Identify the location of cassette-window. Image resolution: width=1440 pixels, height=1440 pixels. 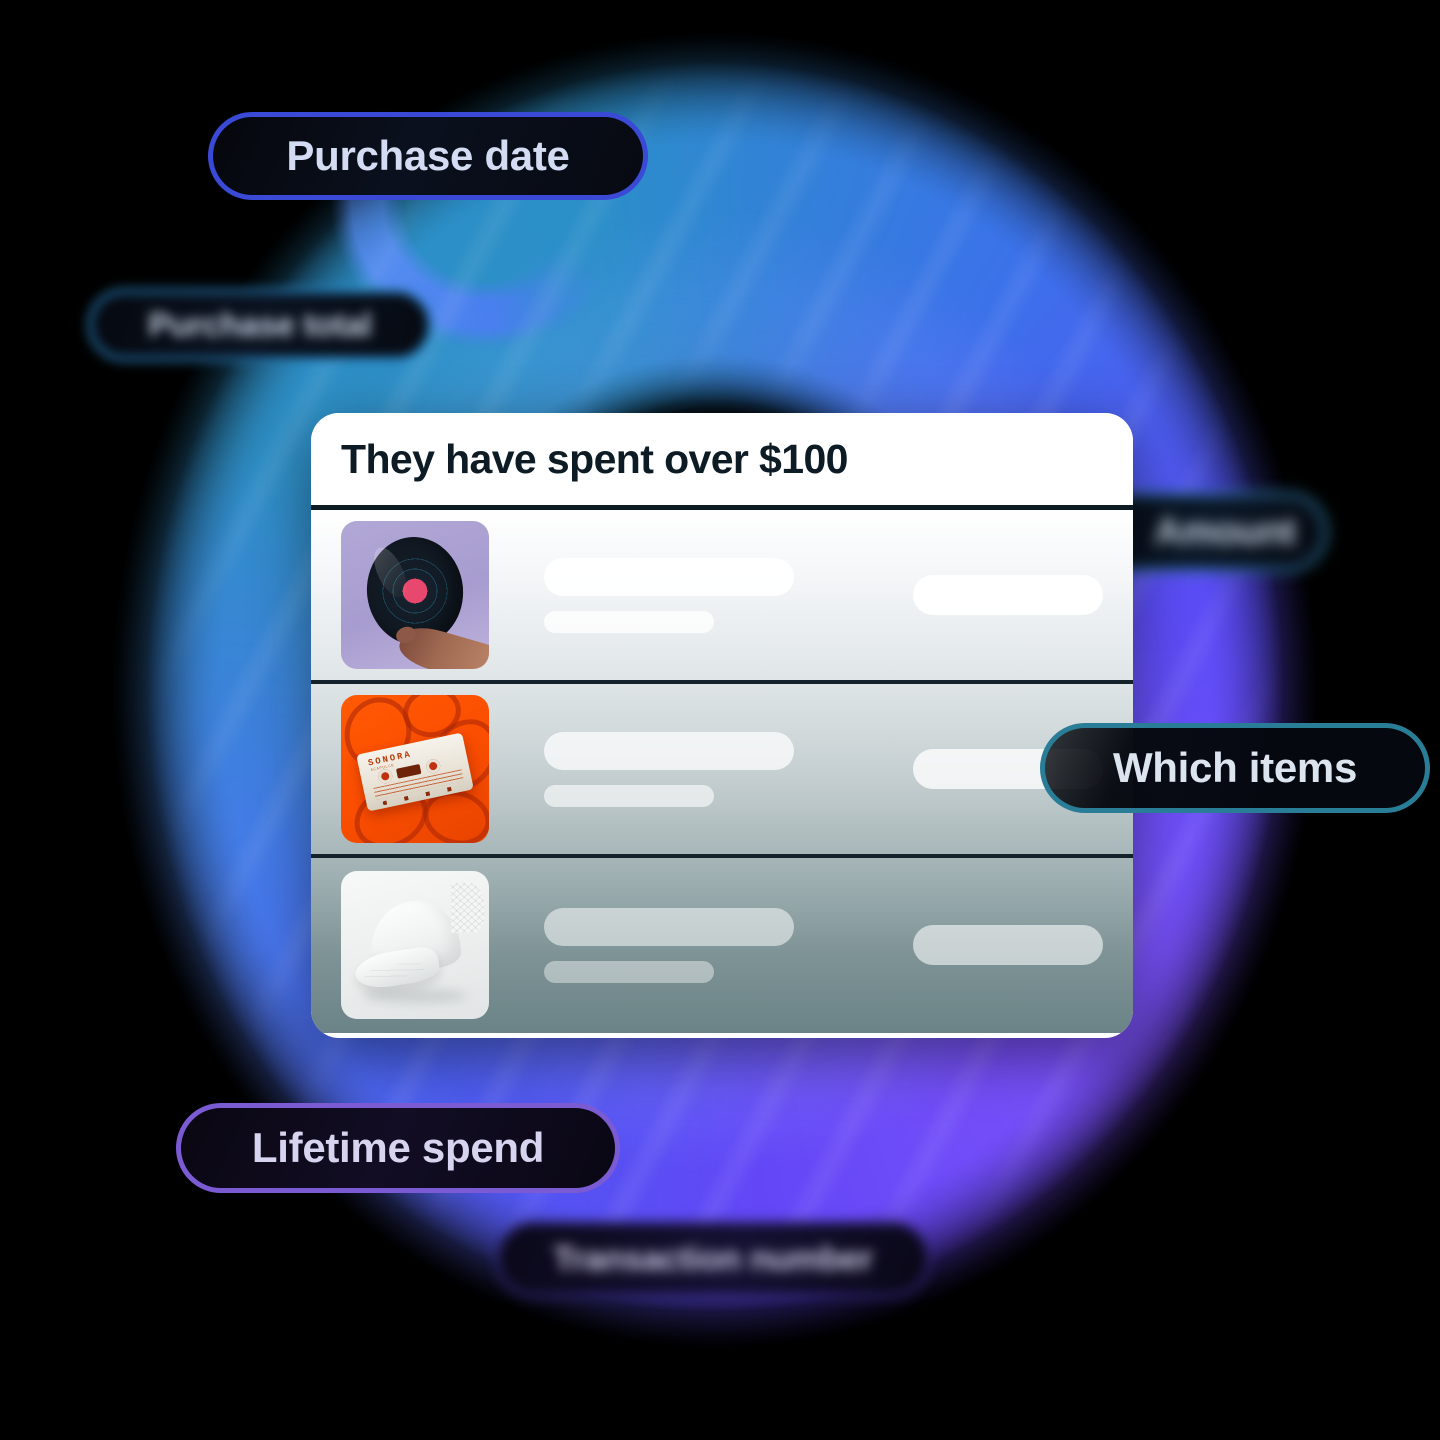
(408, 771).